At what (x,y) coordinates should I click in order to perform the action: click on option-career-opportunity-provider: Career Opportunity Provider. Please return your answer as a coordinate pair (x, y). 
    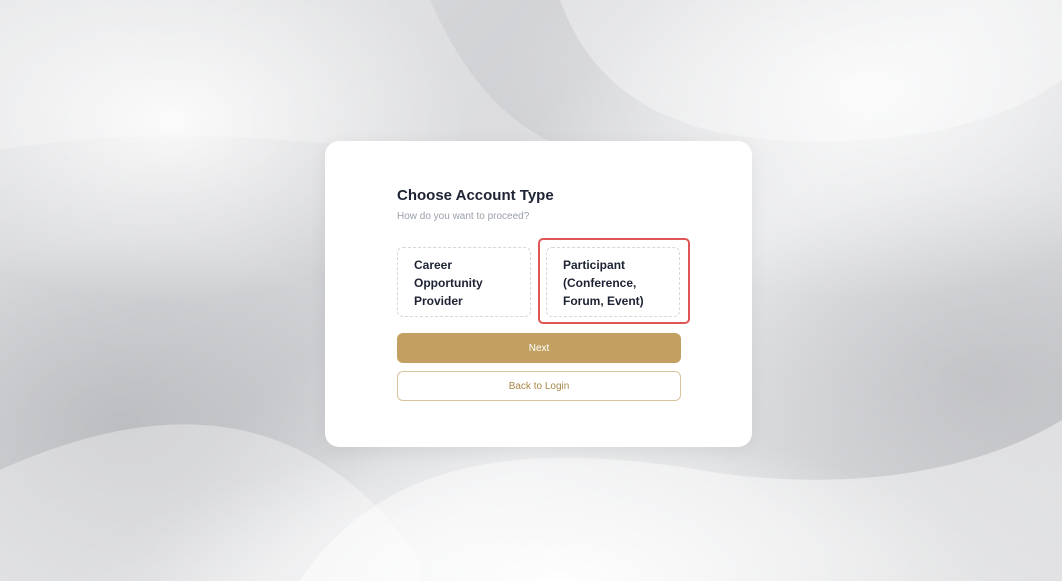
    Looking at the image, I should click on (464, 282).